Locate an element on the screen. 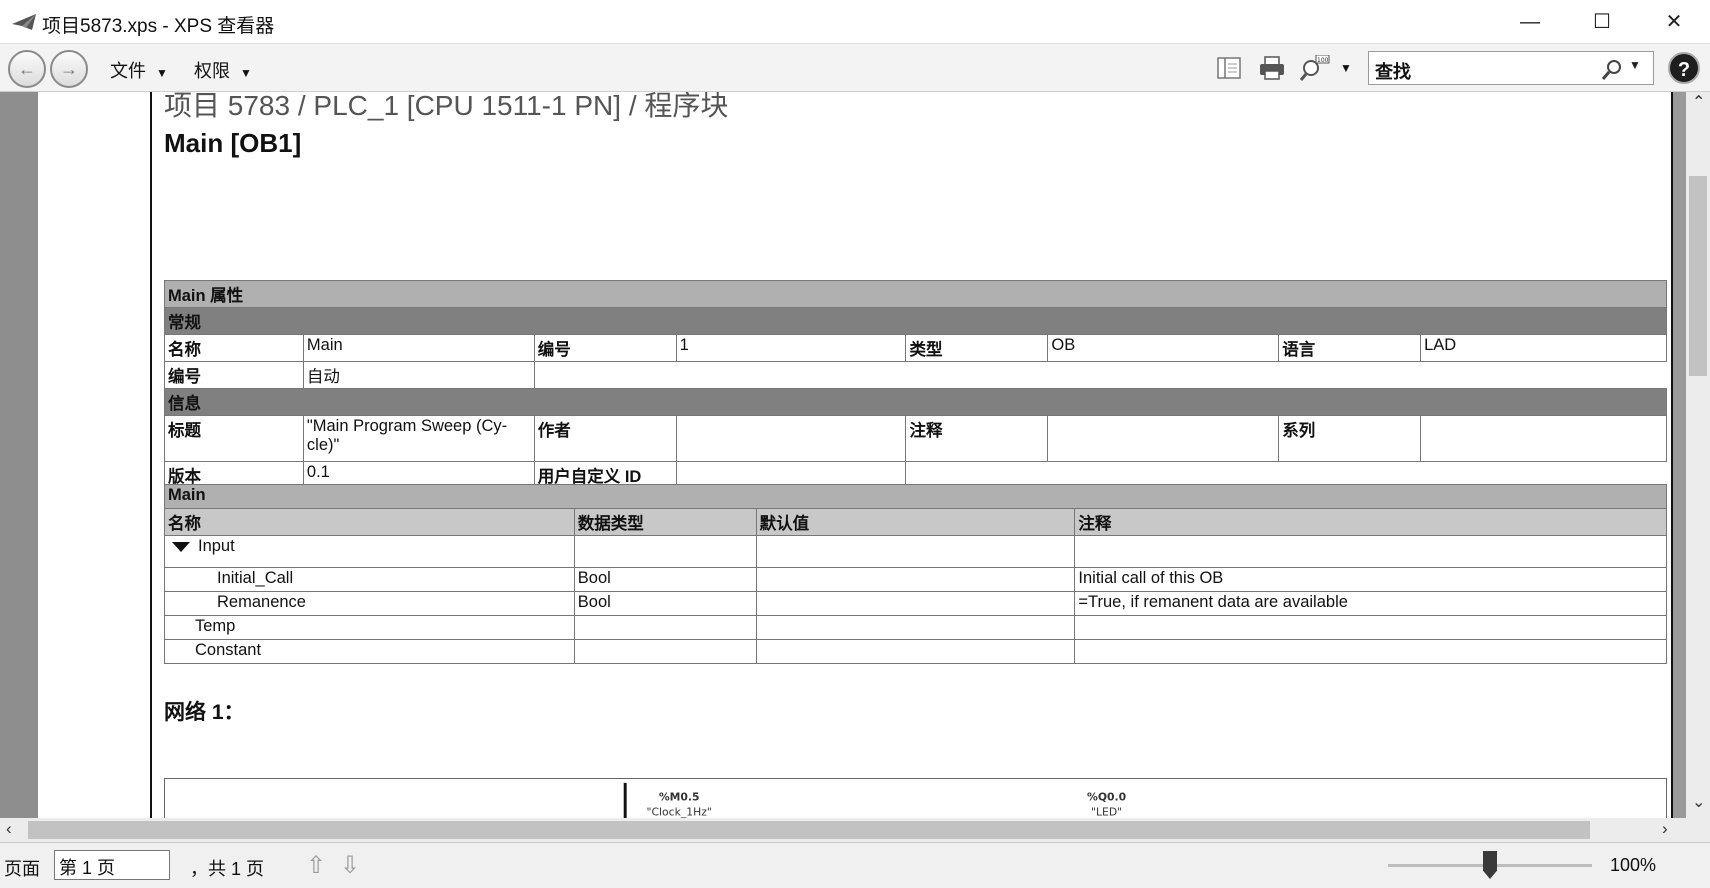  title-label: 标题 is located at coordinates (234, 438).